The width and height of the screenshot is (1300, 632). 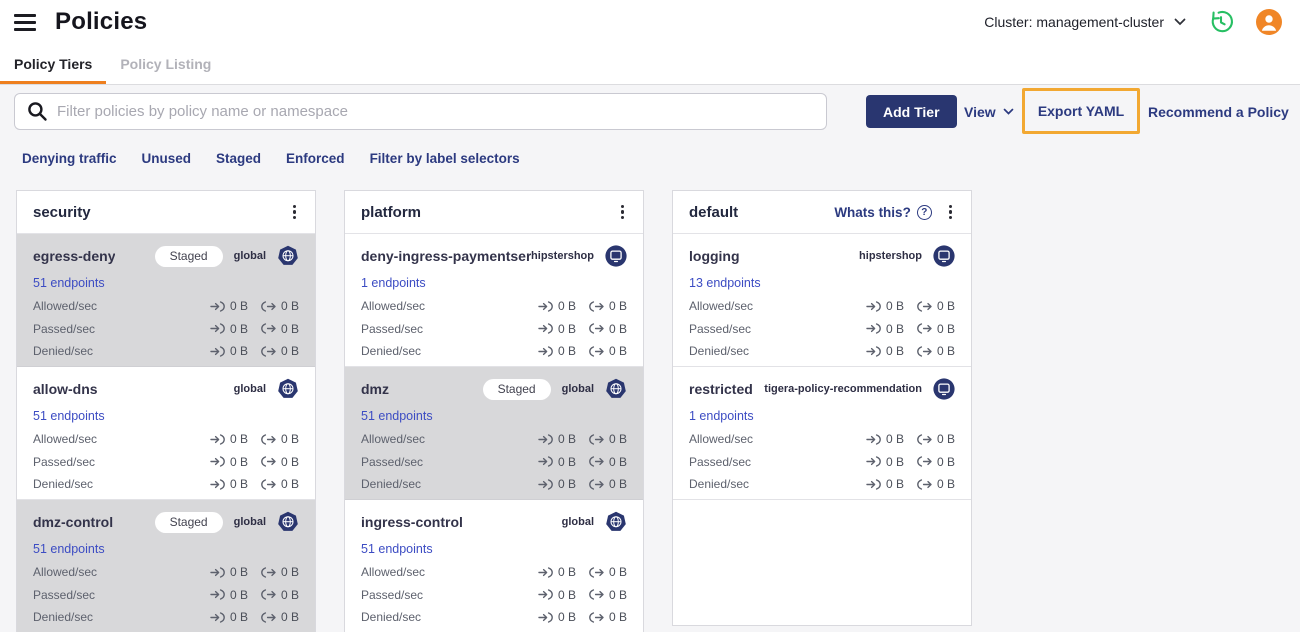 I want to click on tab-policy-listing: Policy Listing, so click(x=165, y=64).